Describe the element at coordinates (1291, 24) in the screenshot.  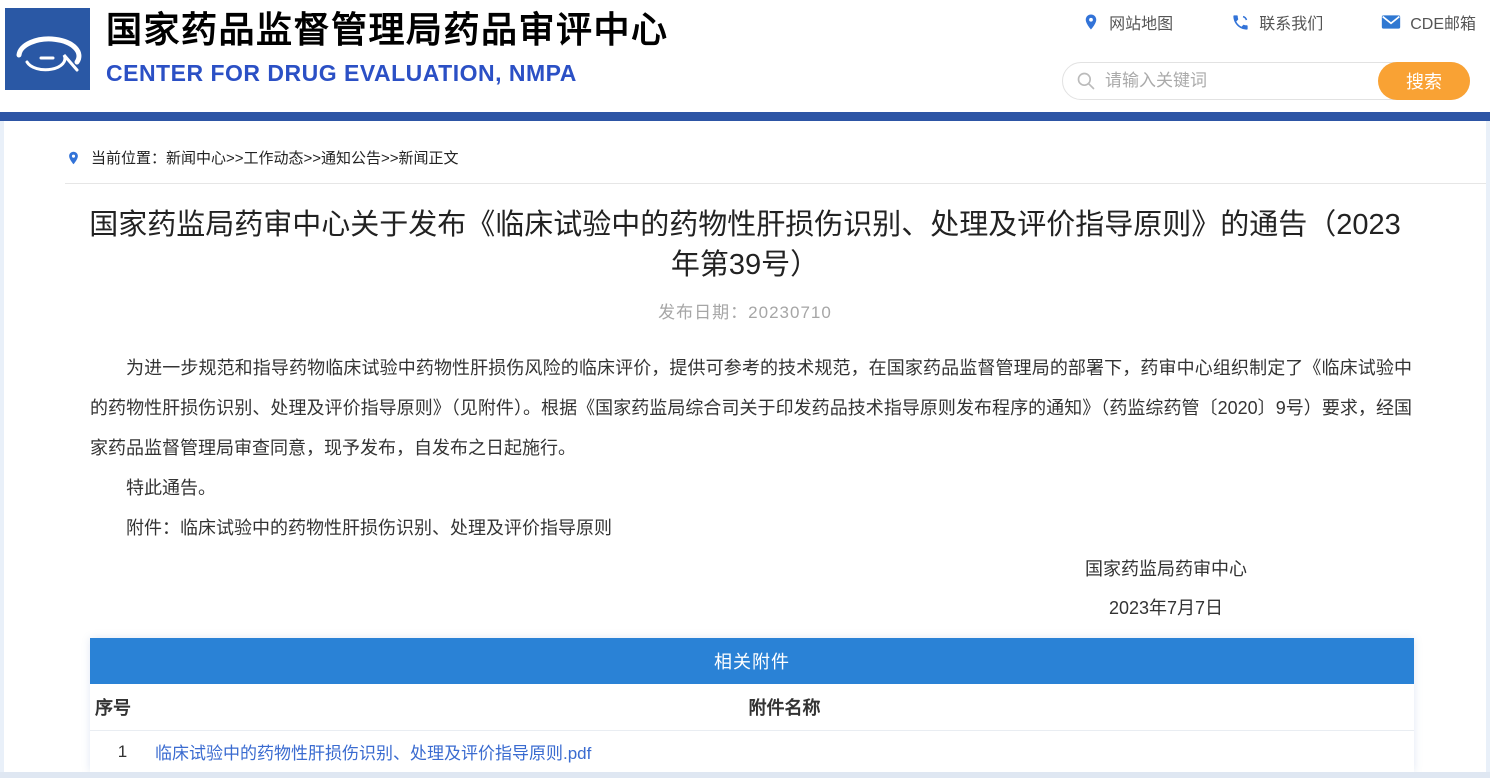
I see `link-contact-label: 联系我们` at that location.